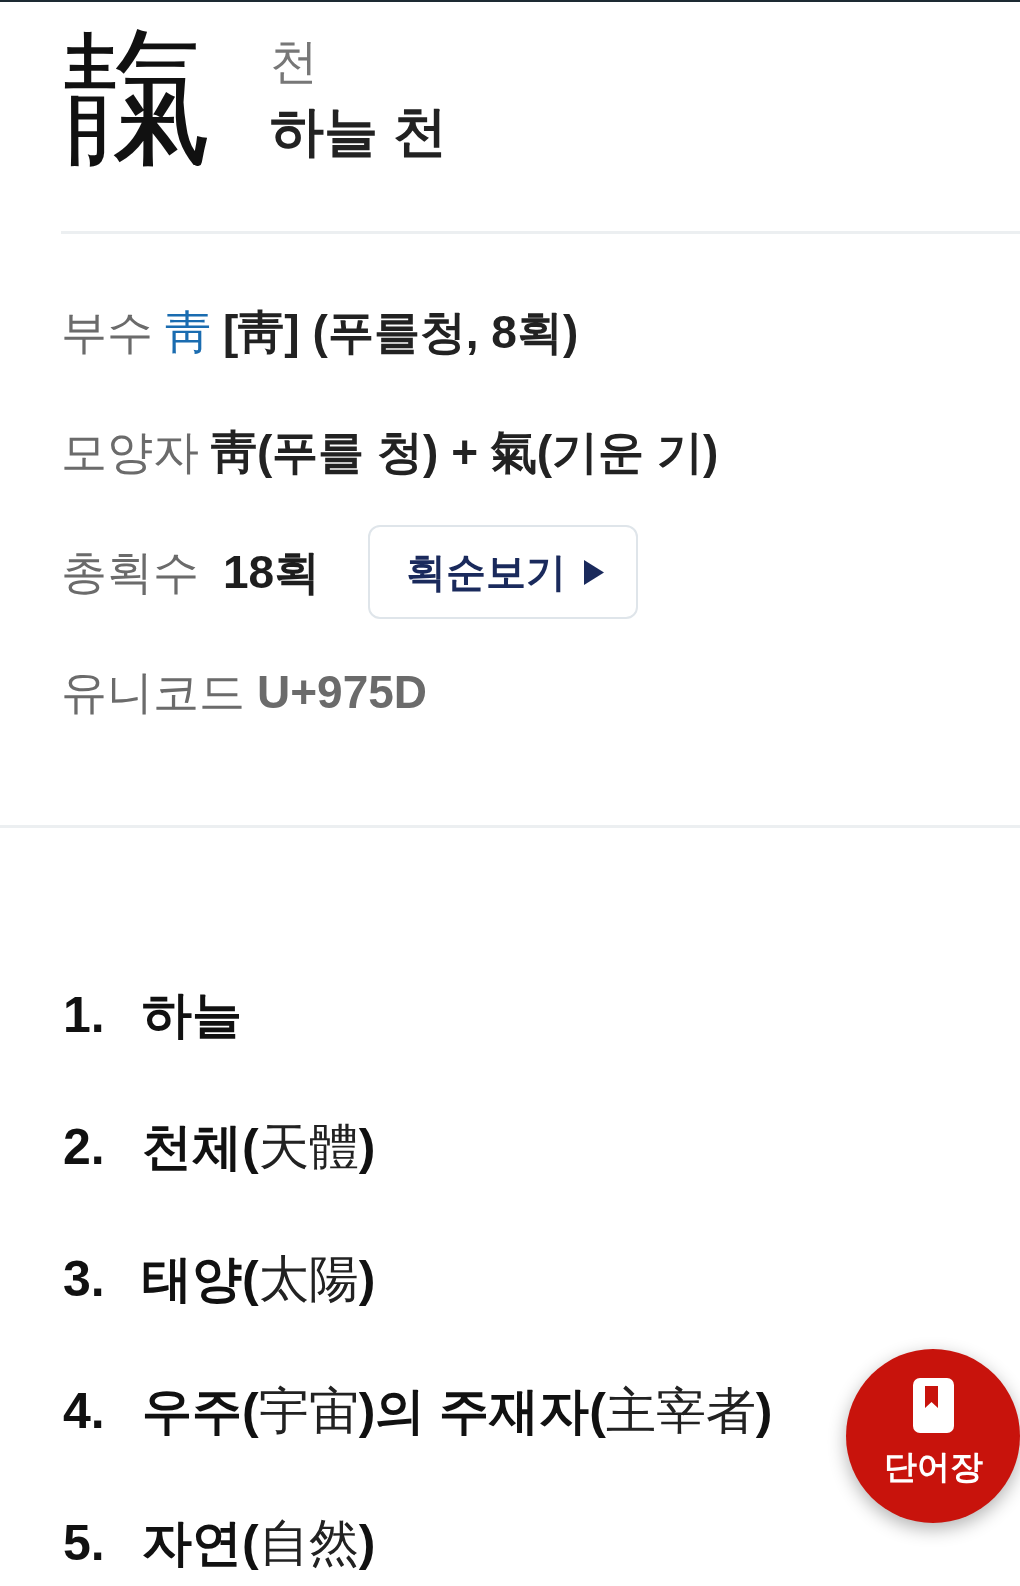 This screenshot has width=1020, height=1586. What do you see at coordinates (84, 1411) in the screenshot?
I see `meaning-number: 4.` at bounding box center [84, 1411].